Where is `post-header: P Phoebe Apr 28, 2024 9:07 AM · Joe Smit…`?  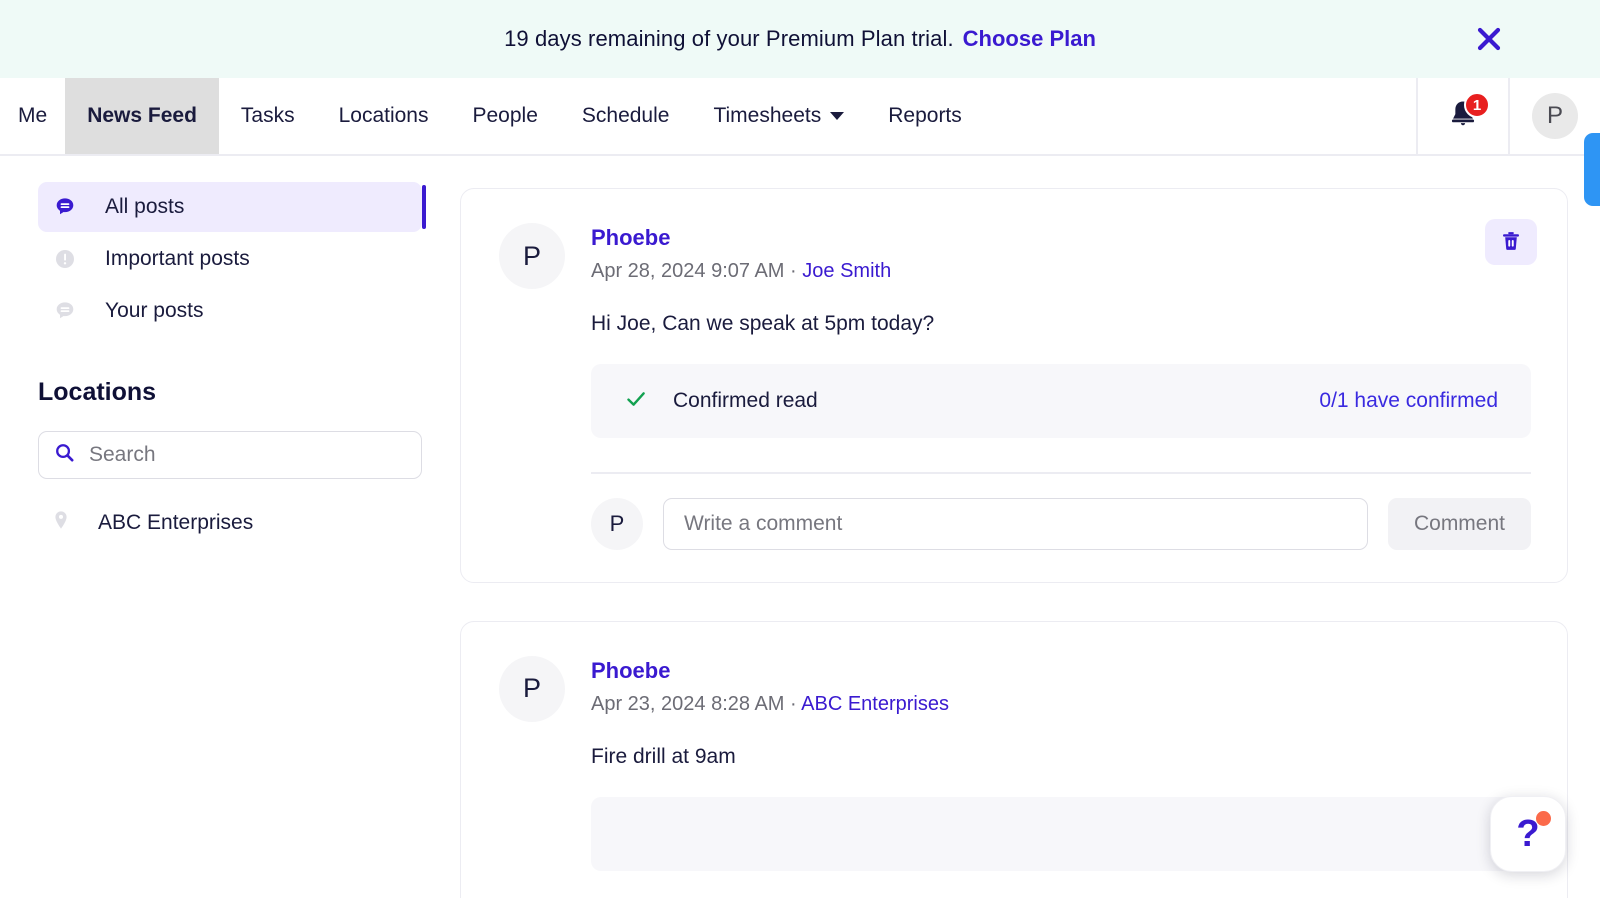
post-header: P Phoebe Apr 28, 2024 9:07 AM · Joe Smit… is located at coordinates (1014, 256).